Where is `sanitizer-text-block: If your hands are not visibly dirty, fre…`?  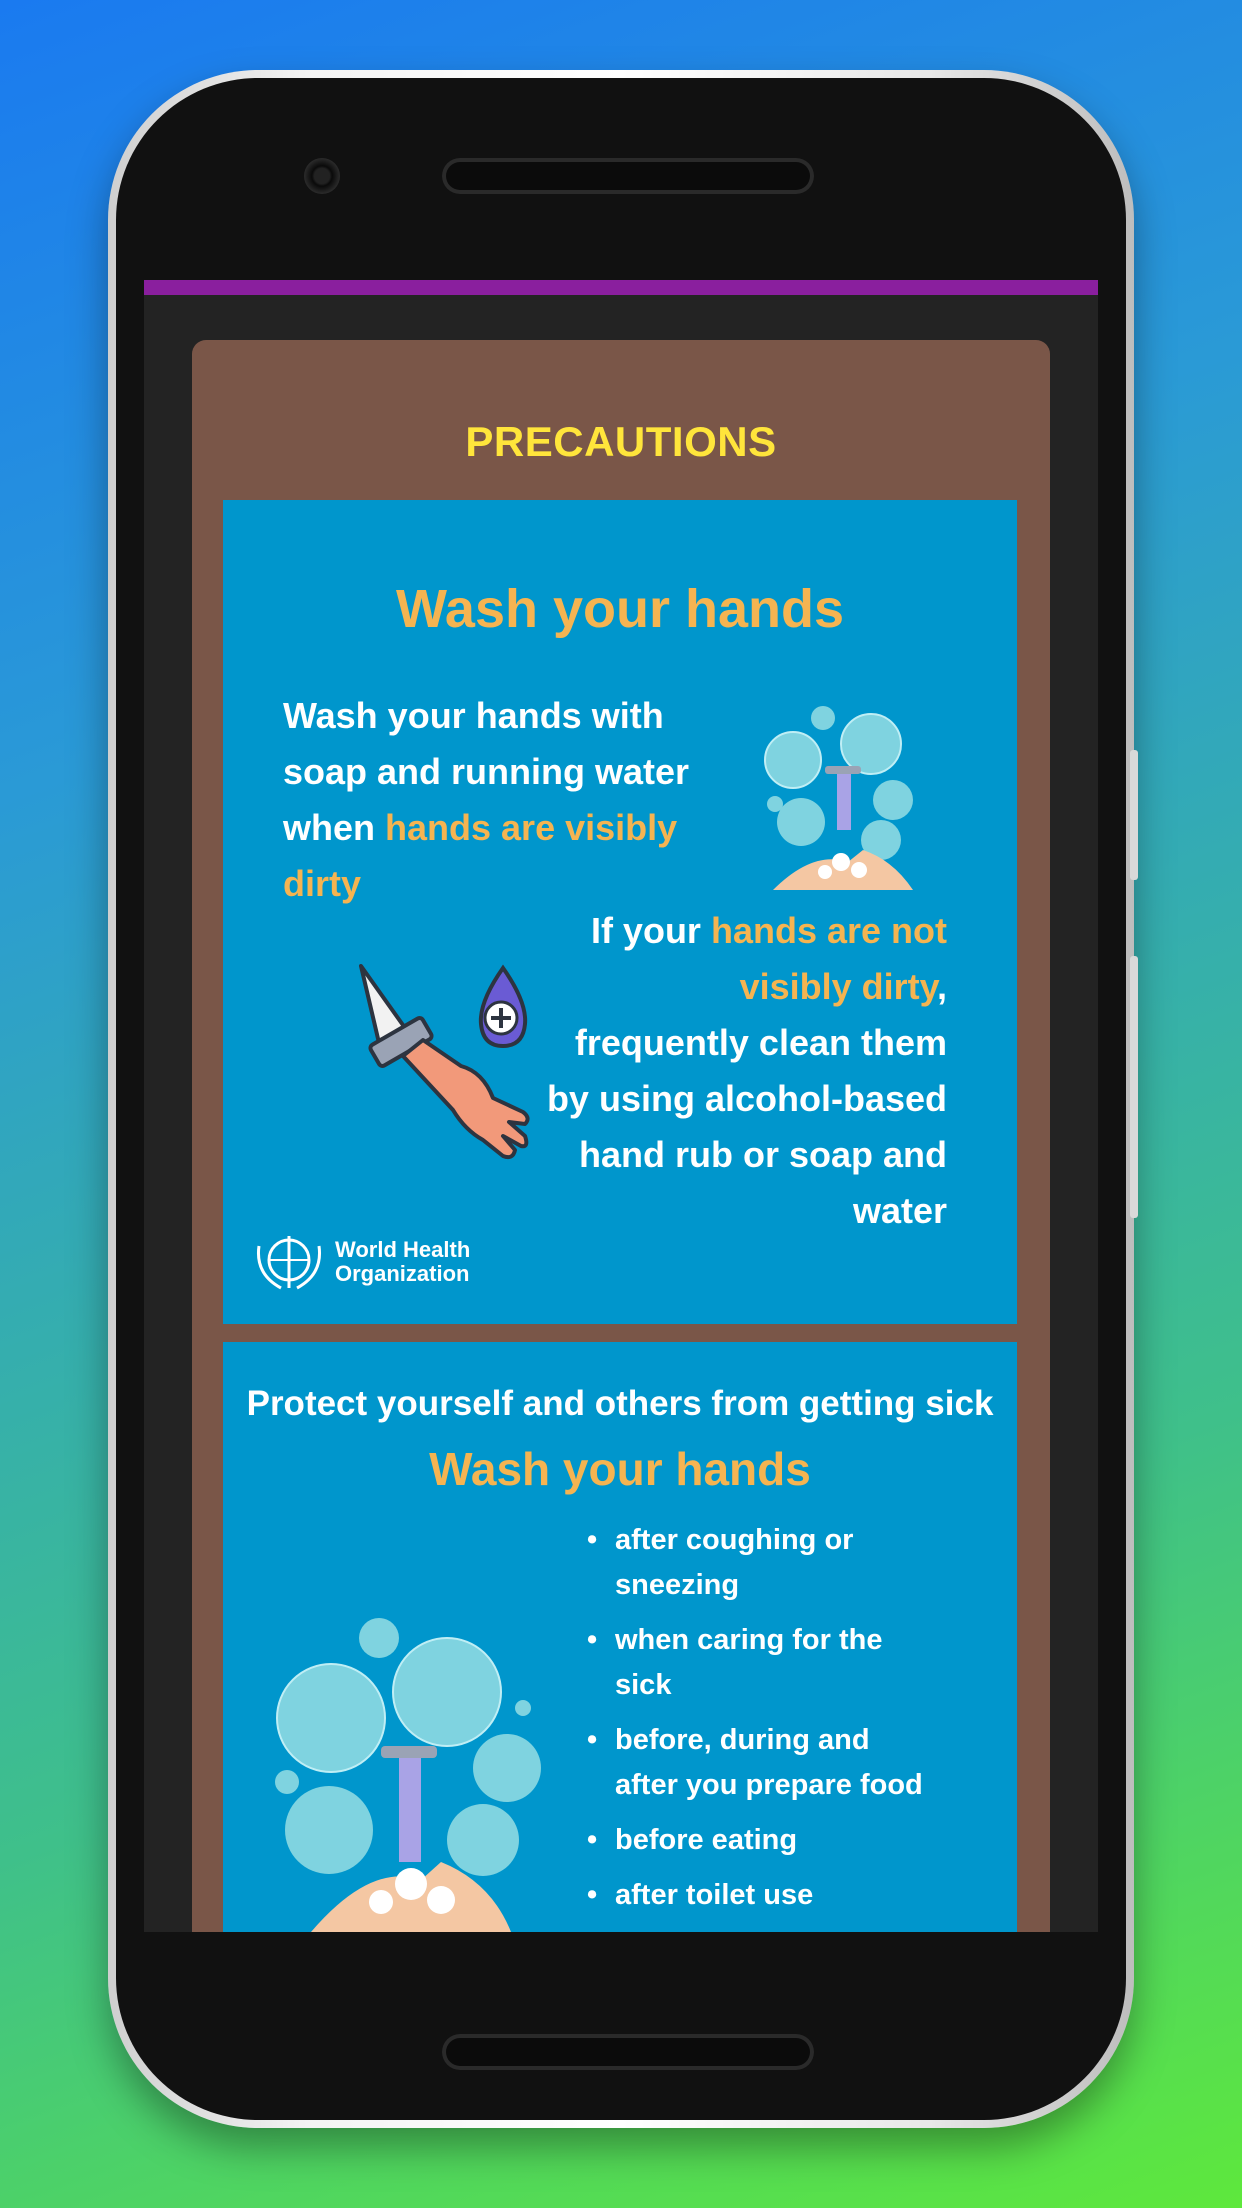
sanitizer-text-block: If your hands are not visibly dirty, fre… is located at coordinates (747, 1071).